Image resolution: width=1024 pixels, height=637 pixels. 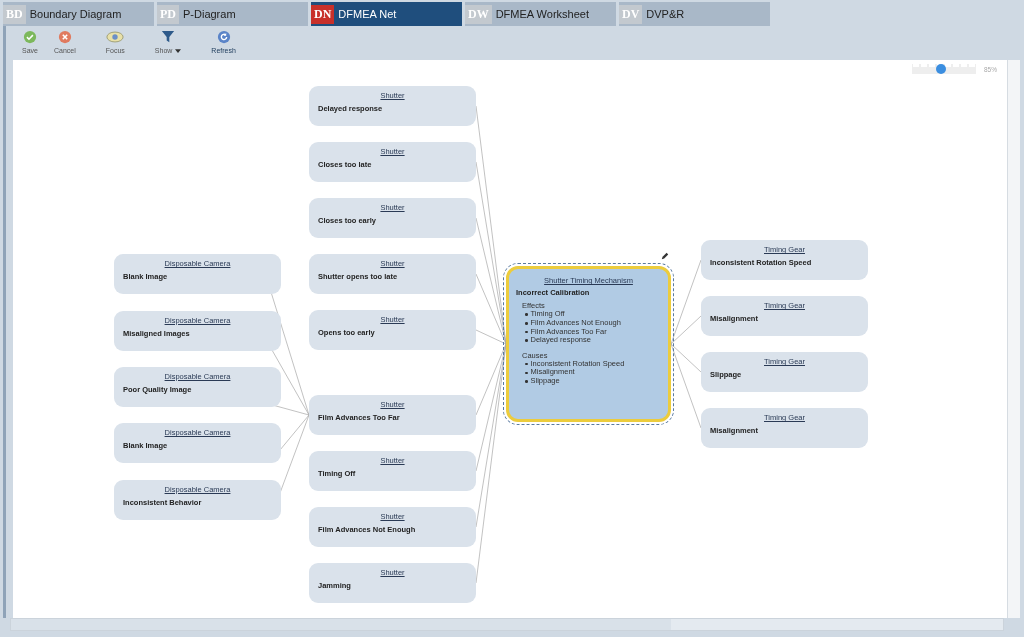 I want to click on tab-label: DFMEA Net, so click(x=367, y=14).